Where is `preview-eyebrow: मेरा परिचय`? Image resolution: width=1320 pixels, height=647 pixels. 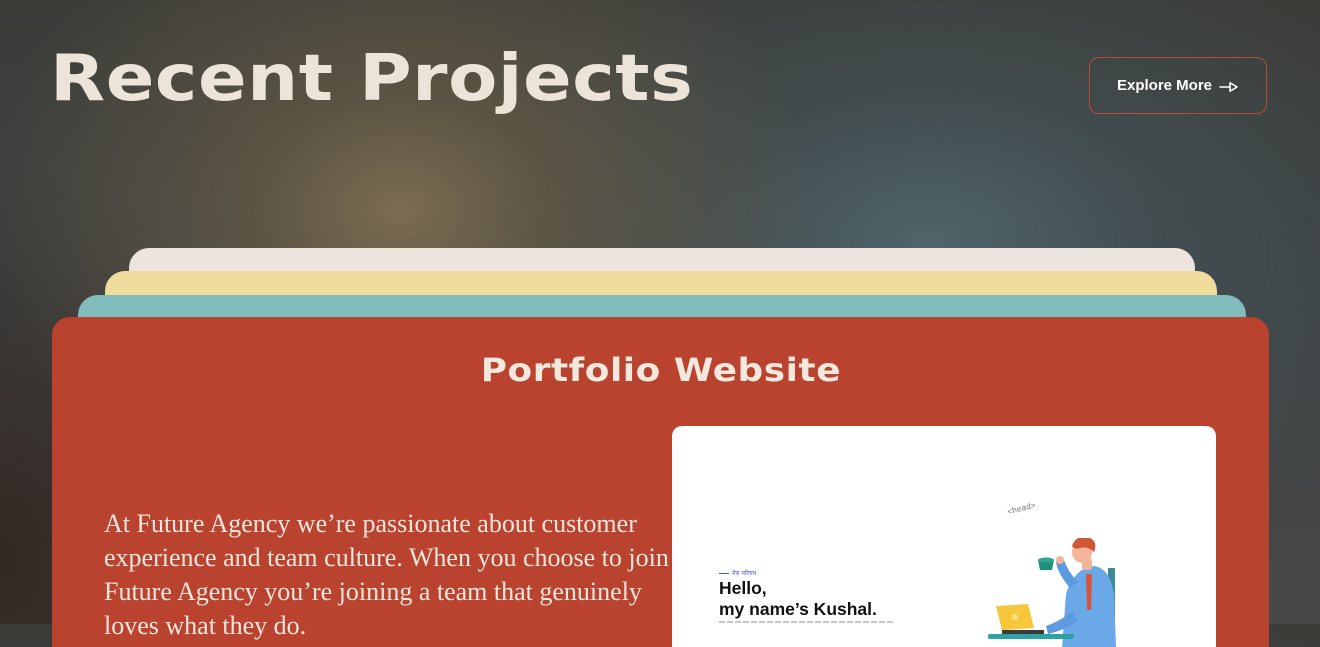 preview-eyebrow: मेरा परिचय is located at coordinates (737, 573).